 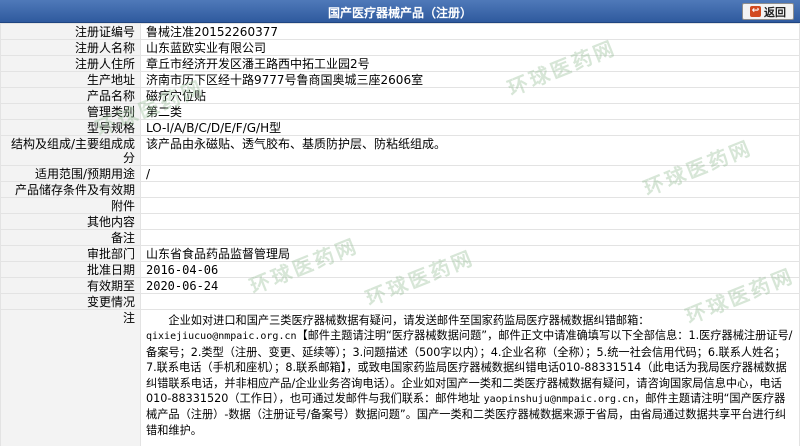 I want to click on table-row: 审批部门 山东省食品药品监督管理局, so click(x=400, y=253).